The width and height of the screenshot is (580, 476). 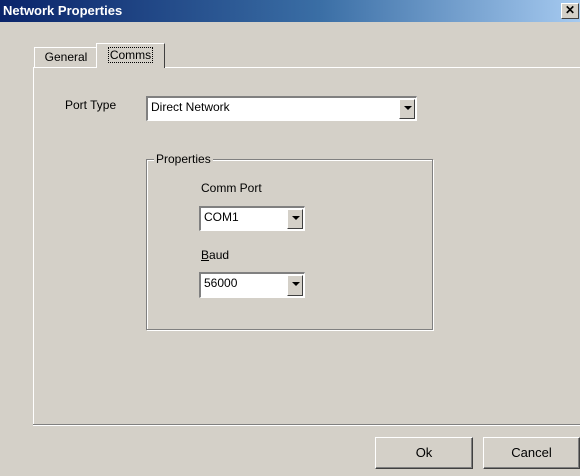 What do you see at coordinates (531, 453) in the screenshot?
I see `cancel-button: Cancel` at bounding box center [531, 453].